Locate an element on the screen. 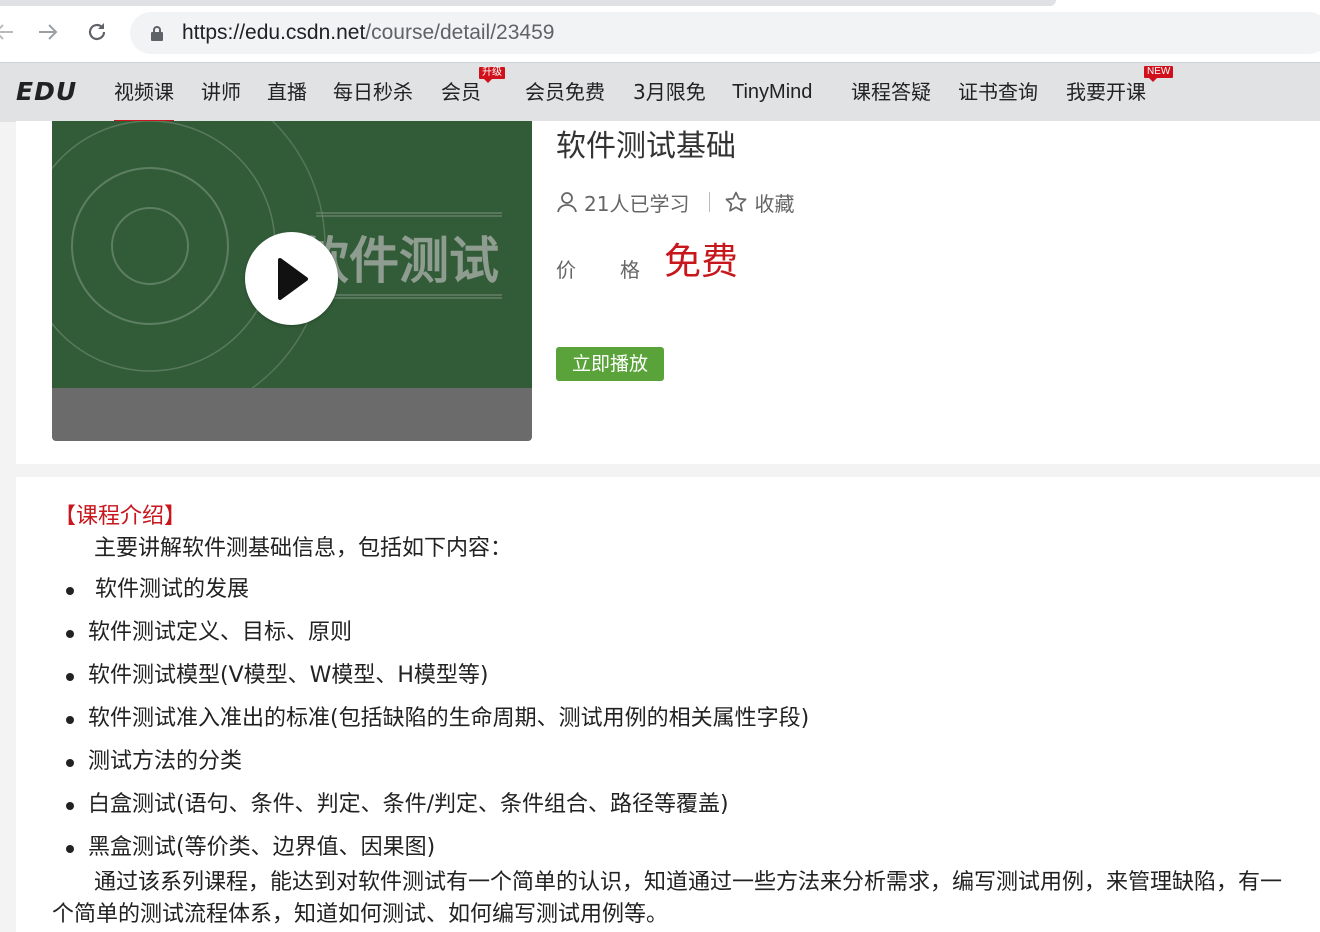 Image resolution: width=1320 pixels, height=932 pixels. nav-item-live: 直播 is located at coordinates (287, 92).